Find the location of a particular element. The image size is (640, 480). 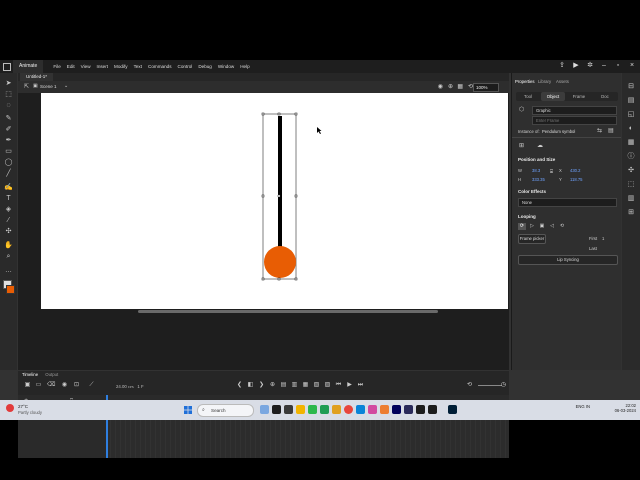

center-stage-icon: ⊕ is located at coordinates (450, 86).